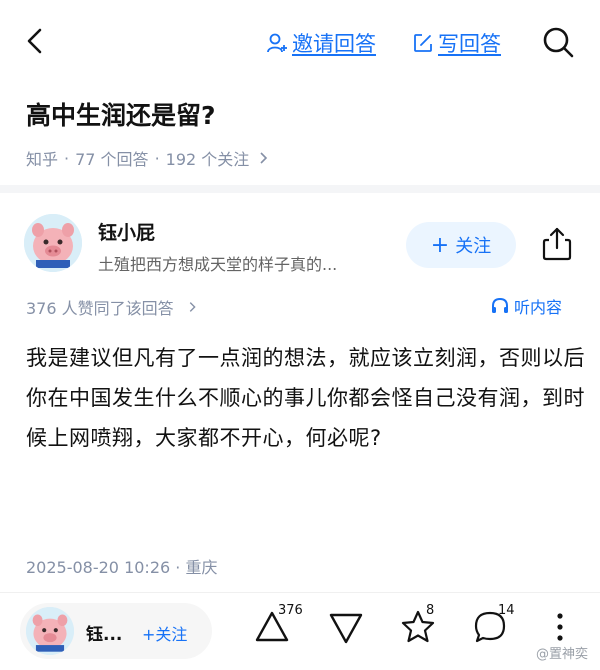 Image resolution: width=600 pixels, height=670 pixels. I want to click on watermark: @置神奕, so click(561, 654).